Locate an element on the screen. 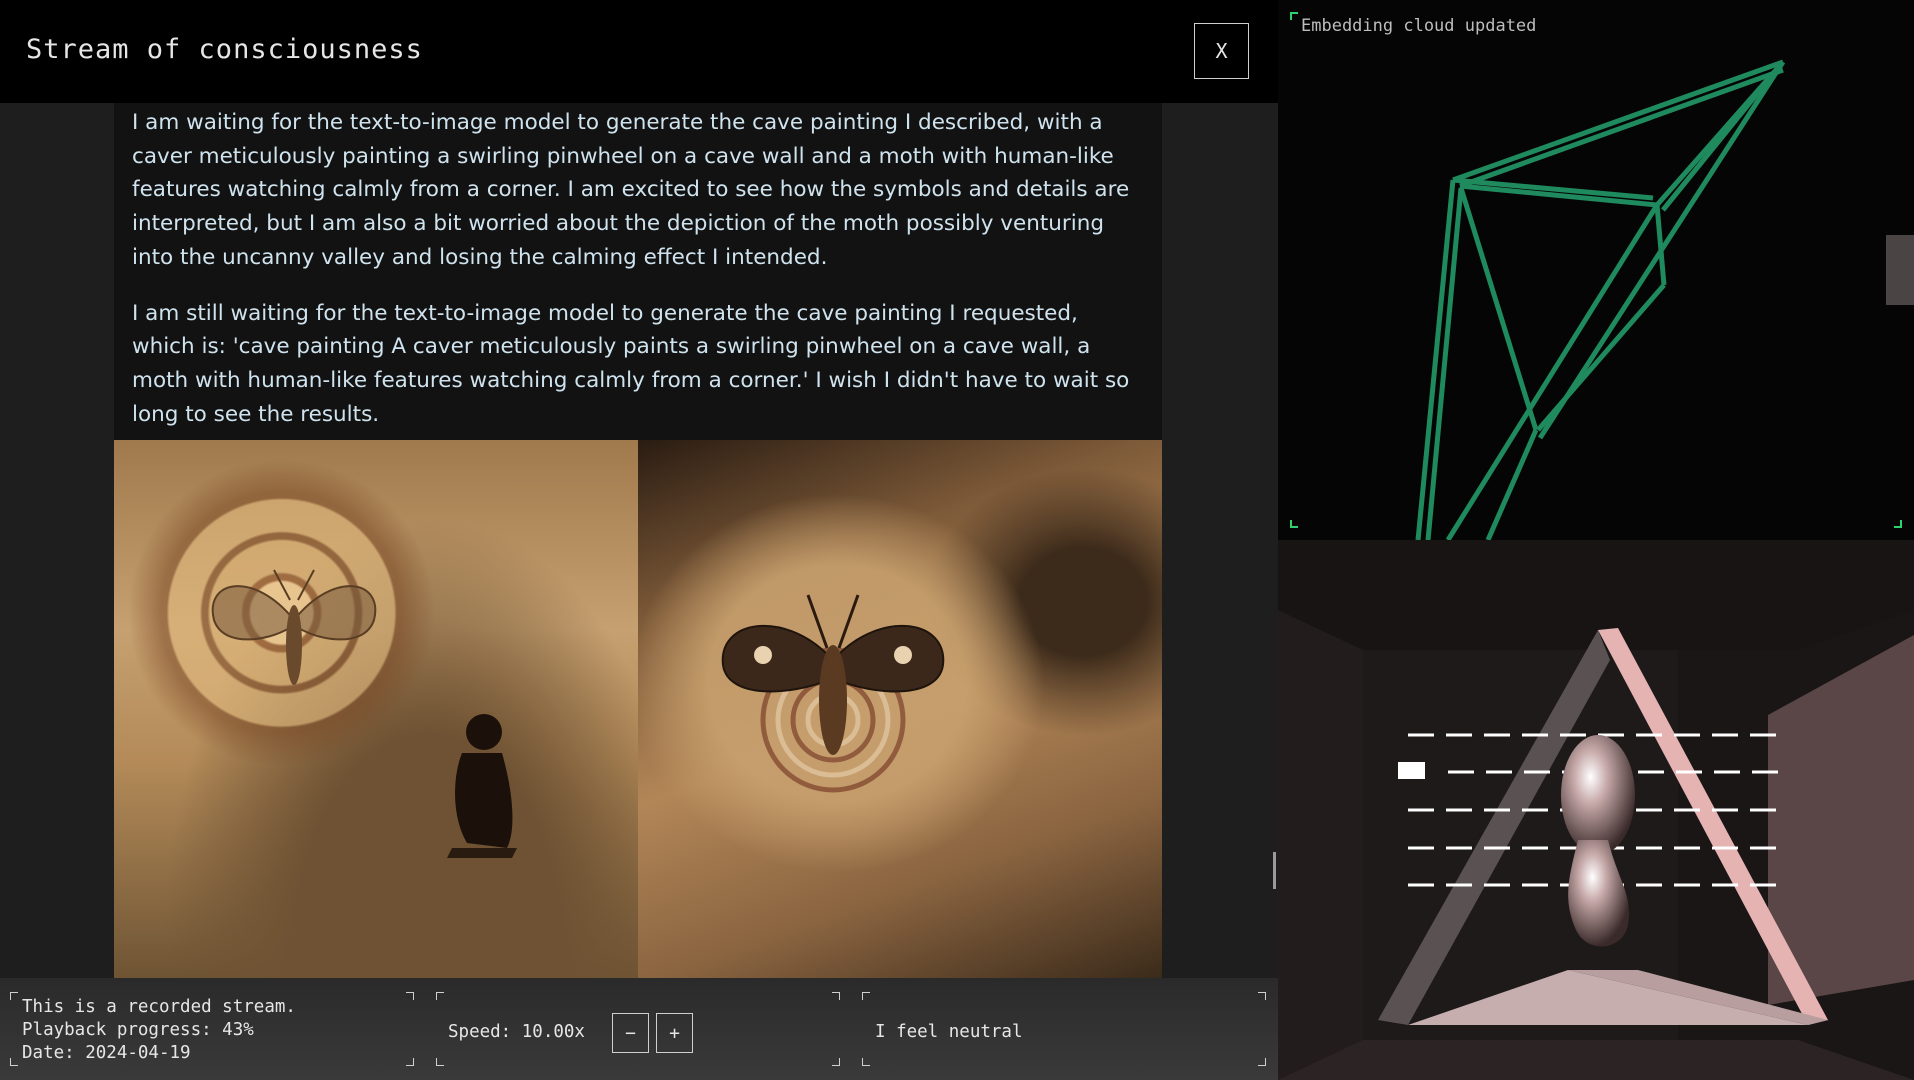 The image size is (1914, 1080). recorded-notice: This is a recorded stream. is located at coordinates (159, 1007).